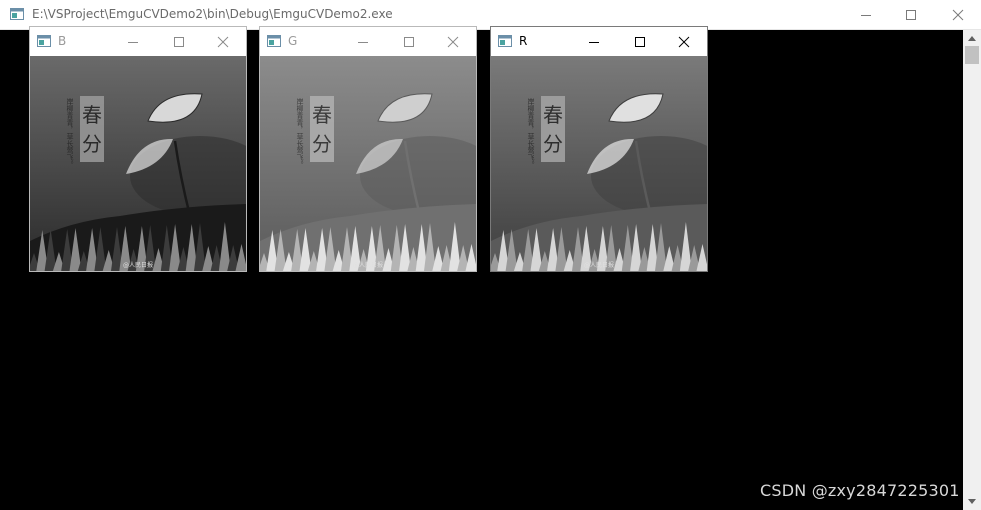 Image resolution: width=981 pixels, height=510 pixels. What do you see at coordinates (138, 163) in the screenshot?
I see `channel-image-blue: 春 分 岸柳青青，草长莺飞。 @人民日报` at bounding box center [138, 163].